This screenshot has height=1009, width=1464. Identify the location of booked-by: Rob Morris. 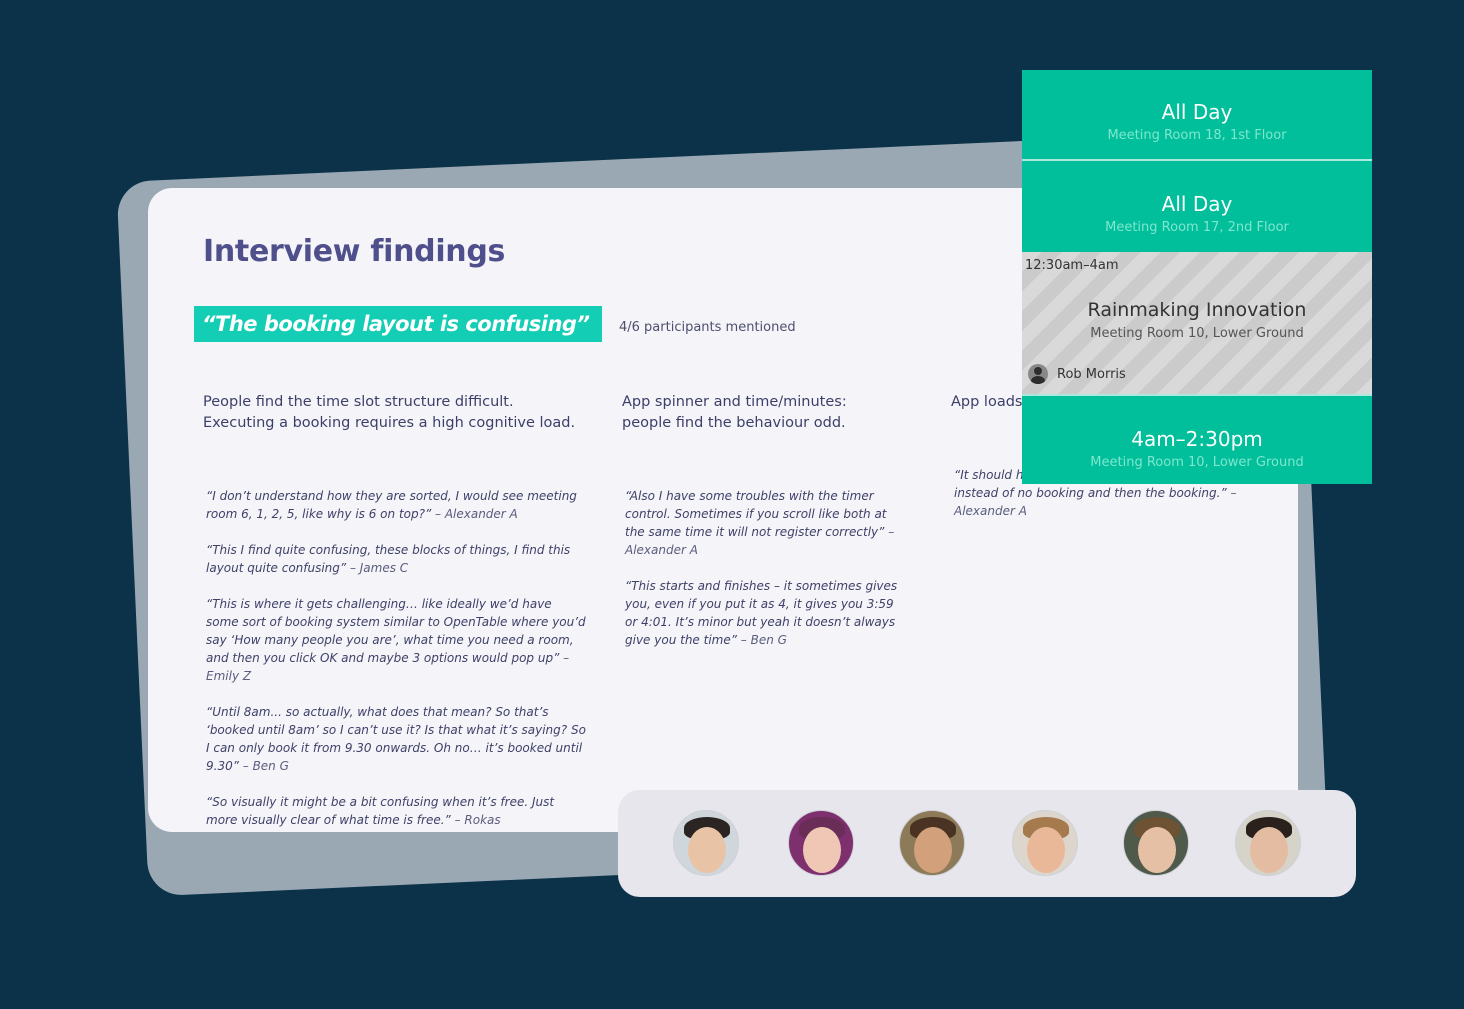
(1077, 374).